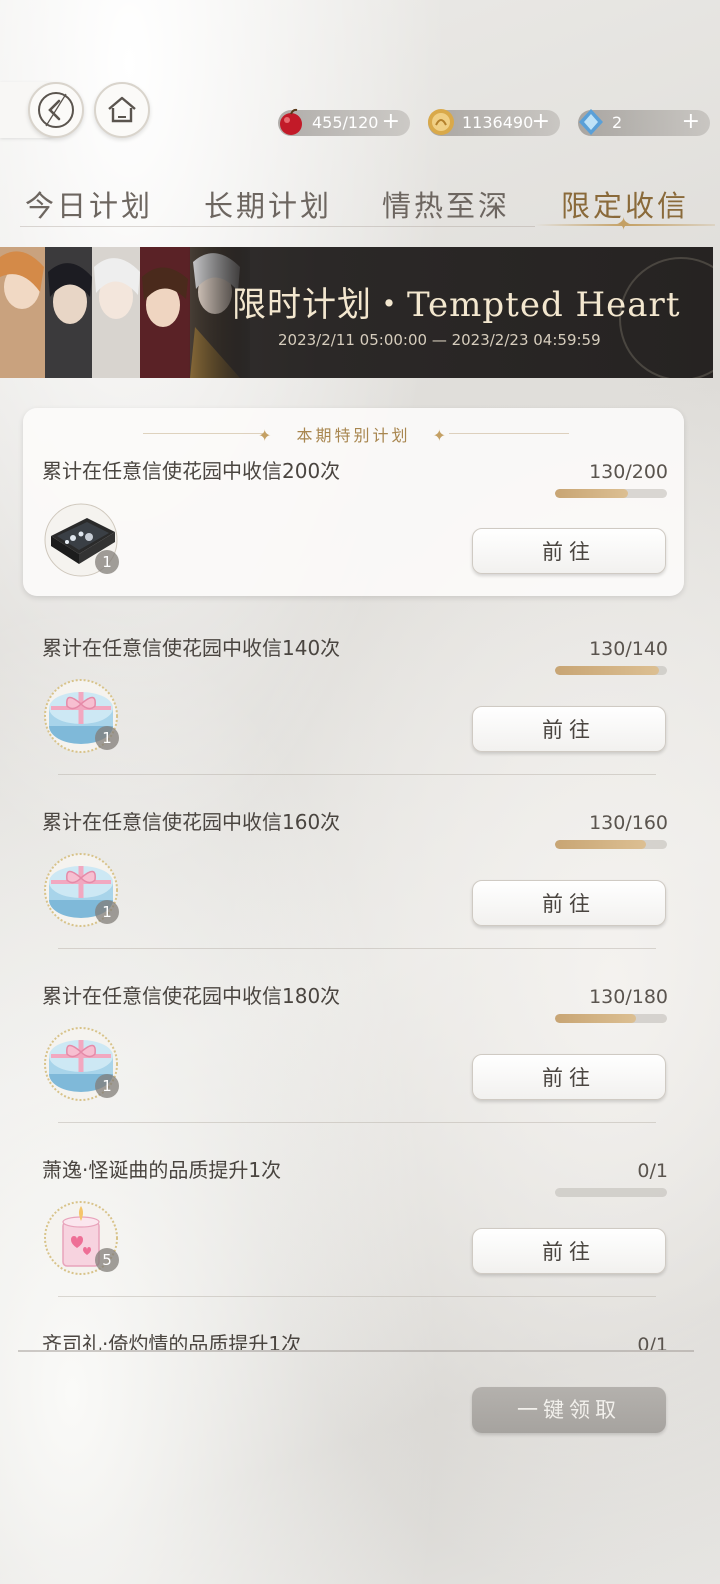 The height and width of the screenshot is (1584, 720). I want to click on footer-divider, so click(356, 1351).